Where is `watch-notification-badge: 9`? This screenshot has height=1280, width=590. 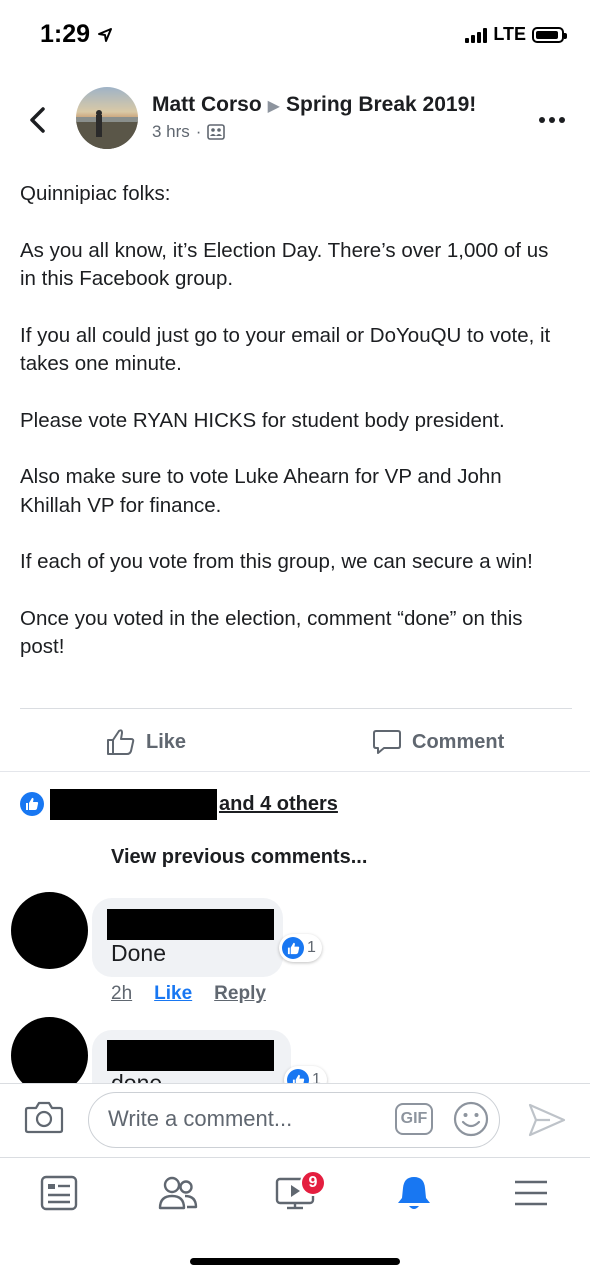 watch-notification-badge: 9 is located at coordinates (313, 1183).